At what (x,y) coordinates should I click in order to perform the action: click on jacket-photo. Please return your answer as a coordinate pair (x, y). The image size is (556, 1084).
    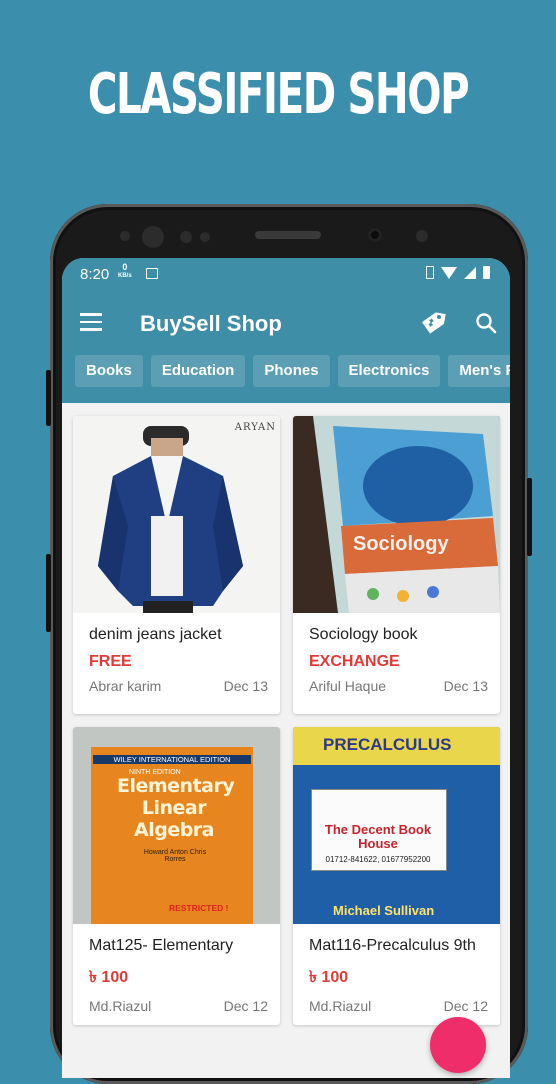
    Looking at the image, I should click on (170, 519).